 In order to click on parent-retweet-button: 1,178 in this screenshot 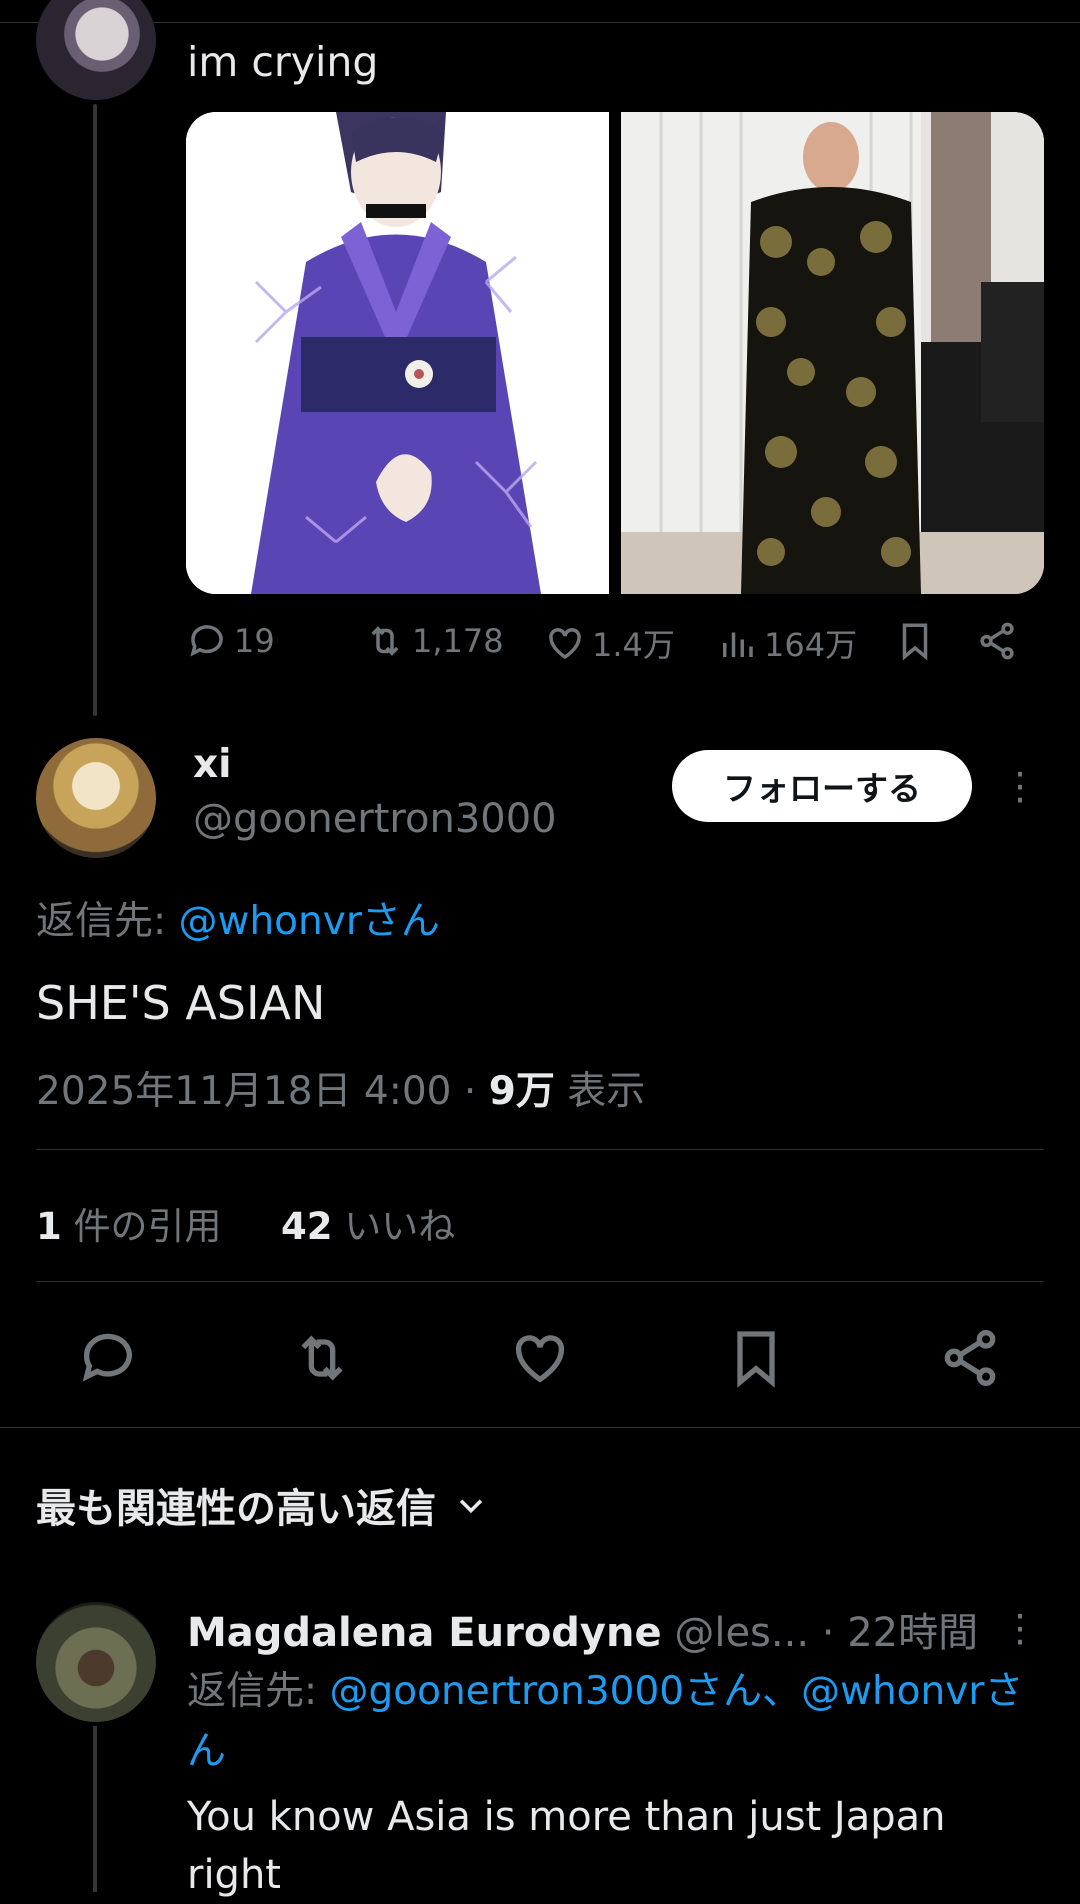, I will do `click(434, 641)`.